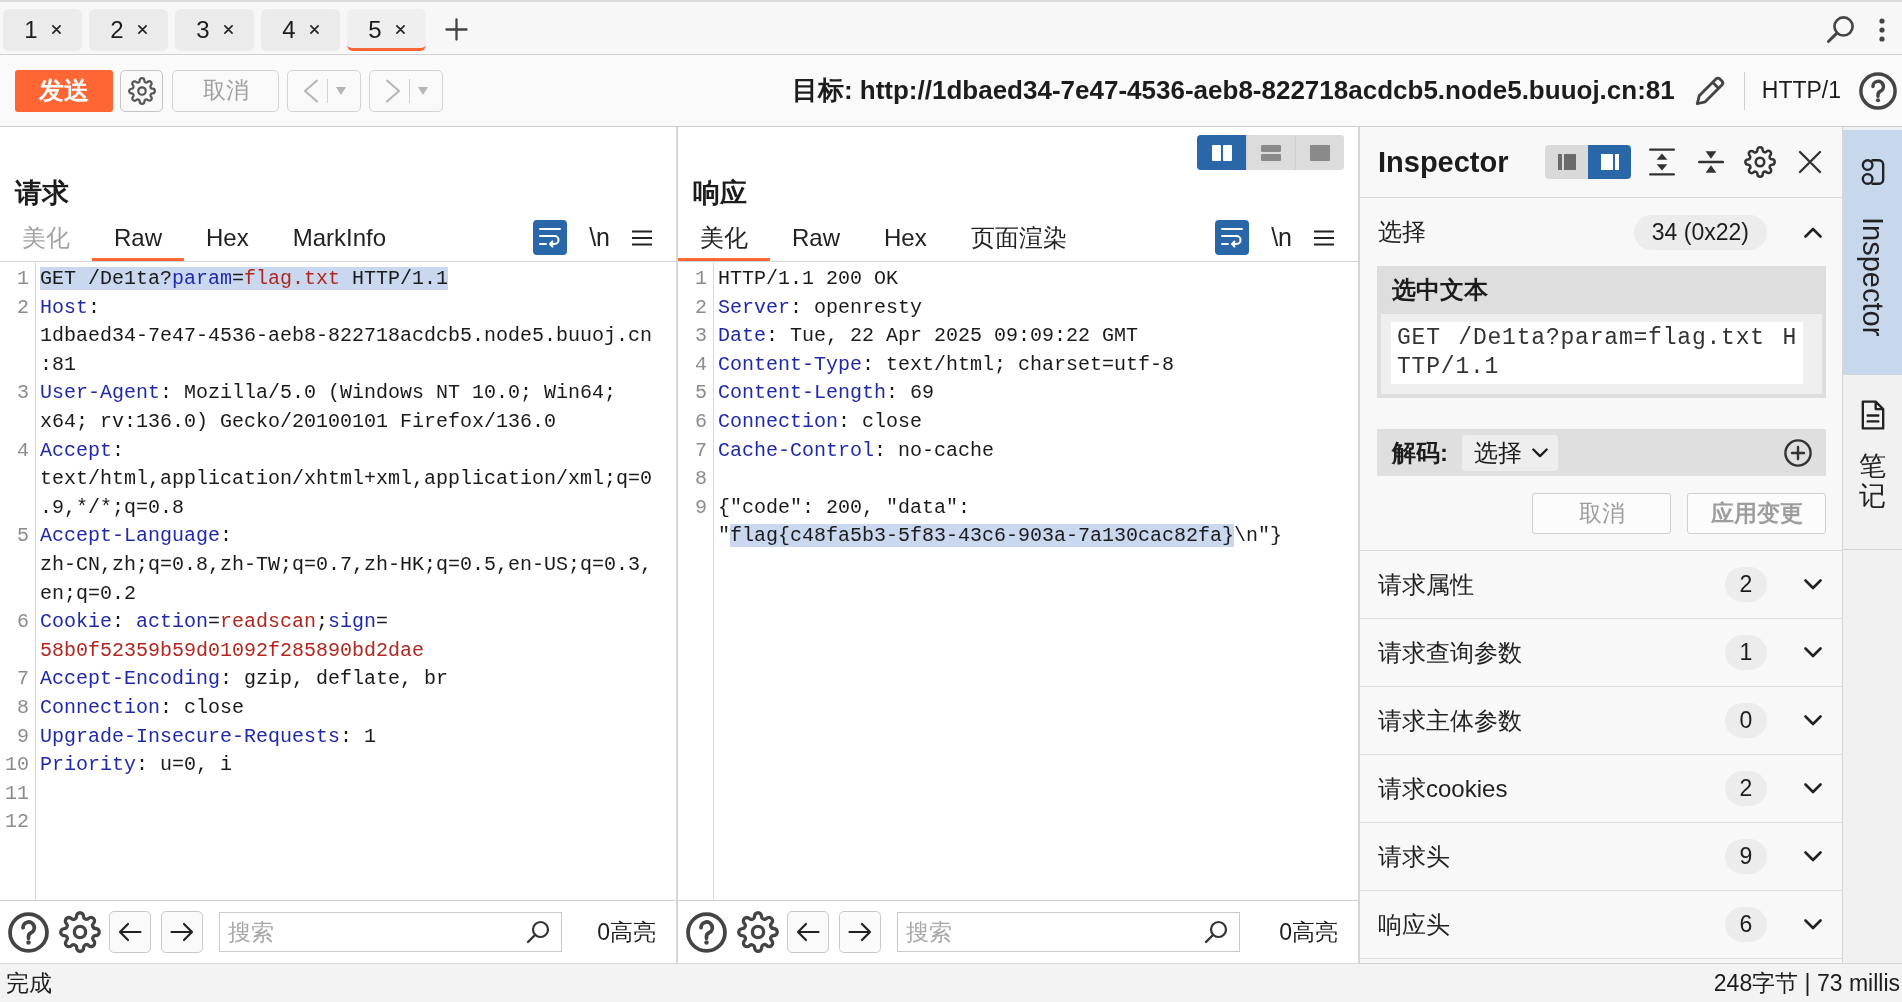  I want to click on count-badge: 34 (0x22), so click(1700, 232).